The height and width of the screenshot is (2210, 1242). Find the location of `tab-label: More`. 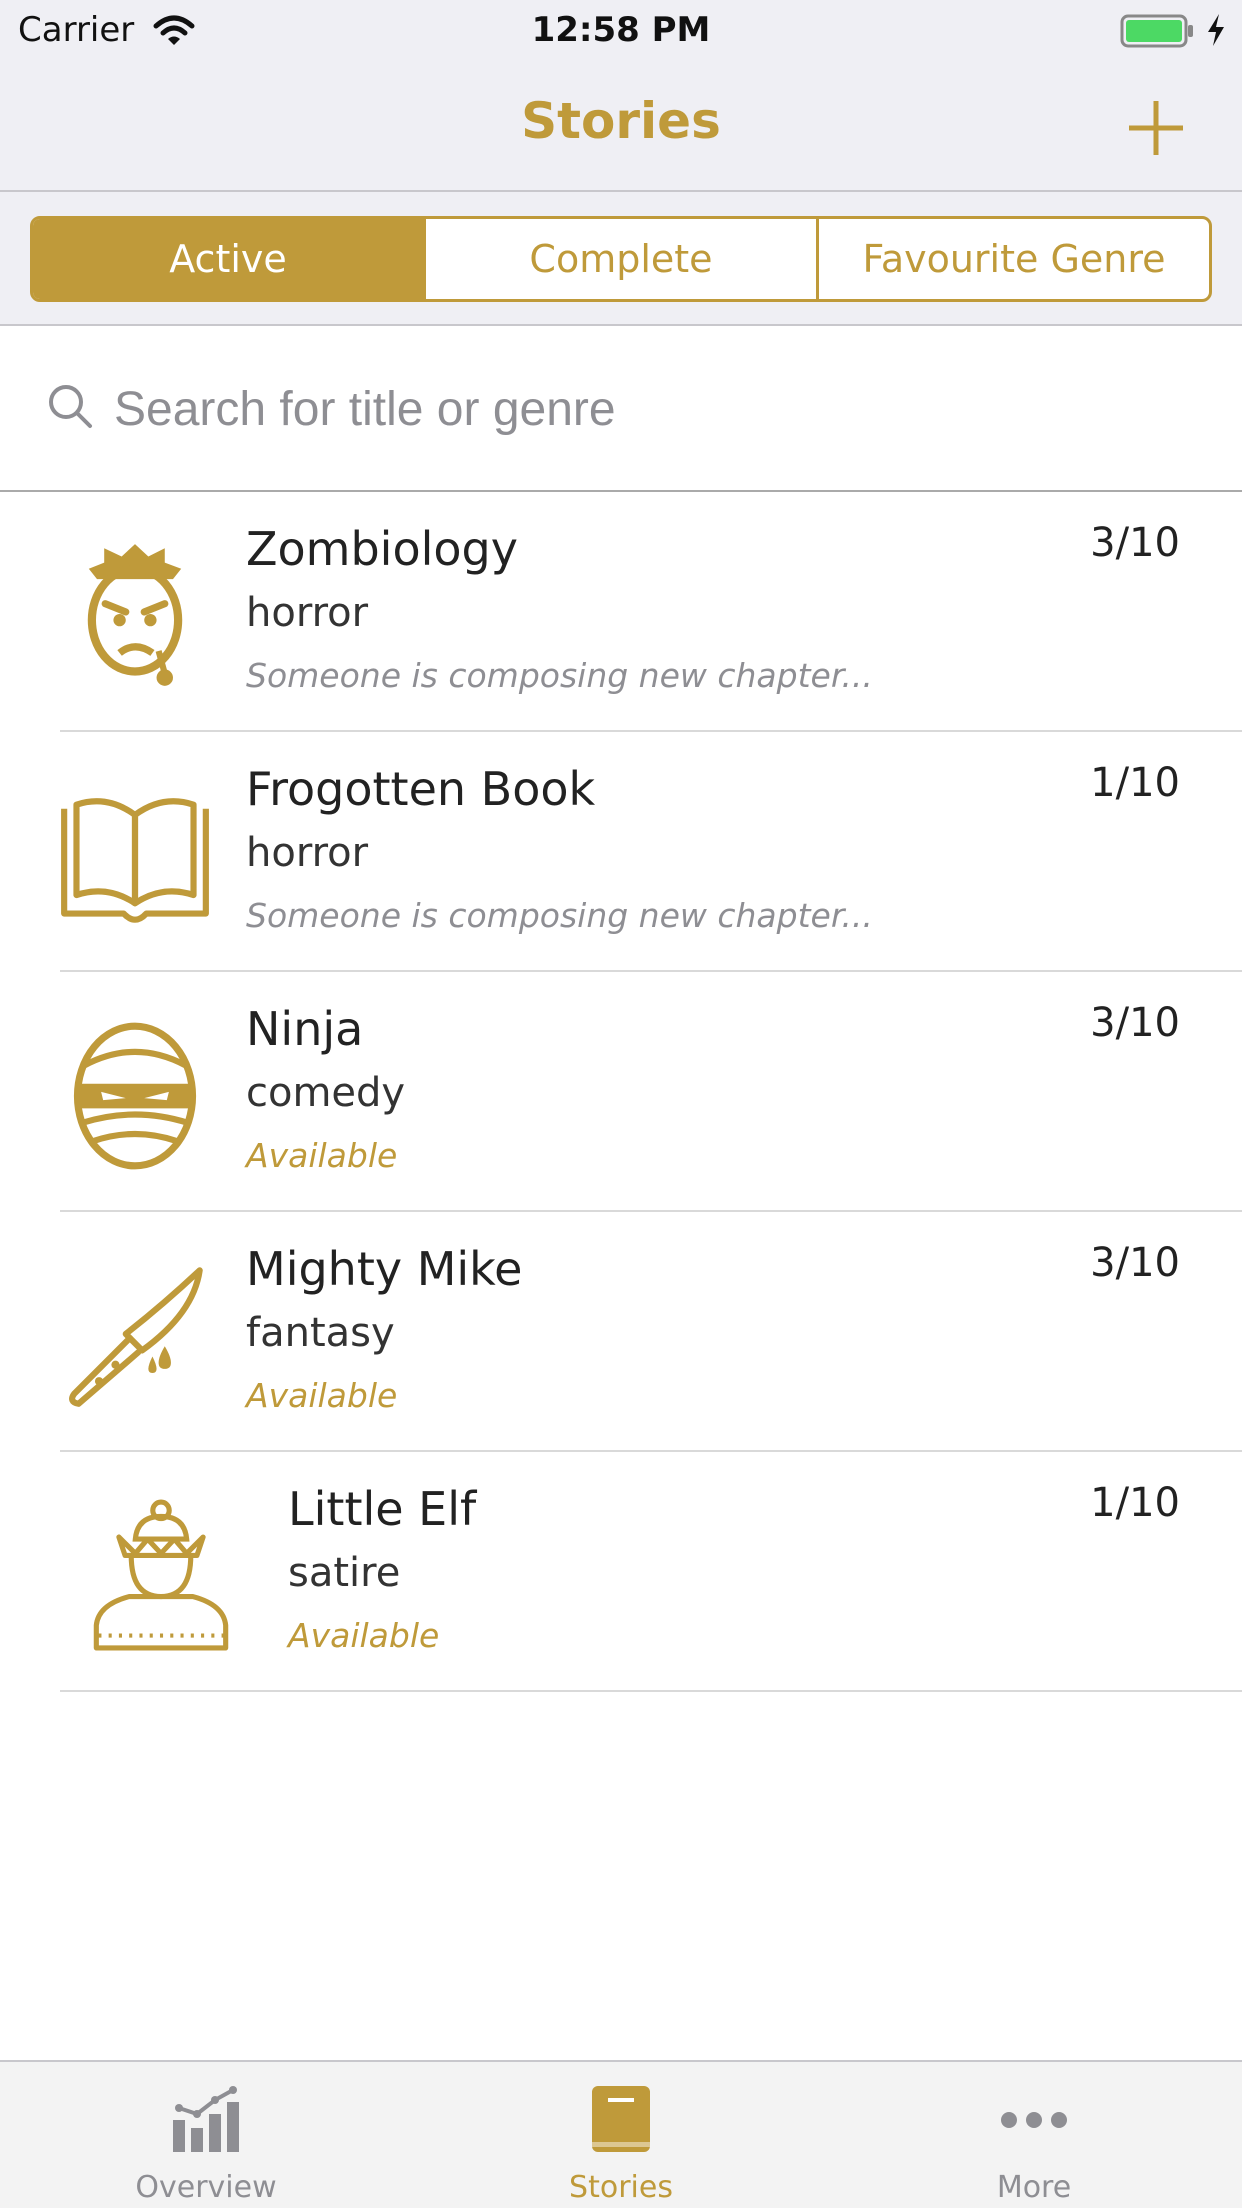

tab-label: More is located at coordinates (1034, 2187).